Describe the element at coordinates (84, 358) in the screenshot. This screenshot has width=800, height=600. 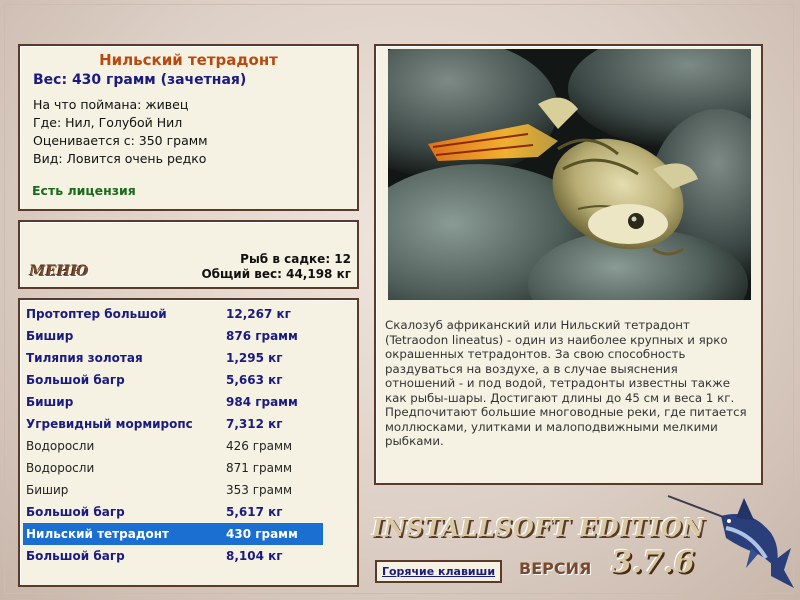
I see `fish-row-name: Тиляпия золотая` at that location.